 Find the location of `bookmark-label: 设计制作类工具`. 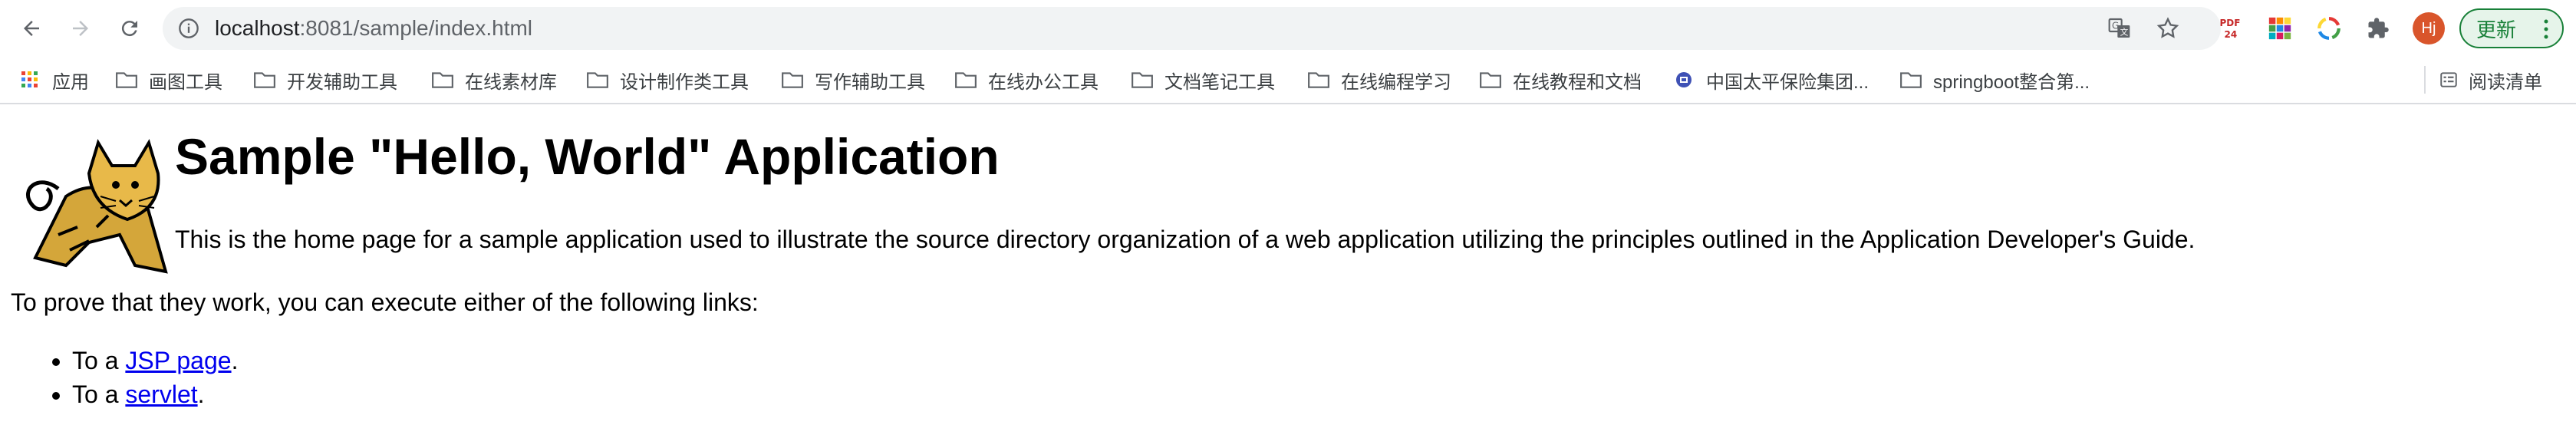

bookmark-label: 设计制作类工具 is located at coordinates (684, 82).